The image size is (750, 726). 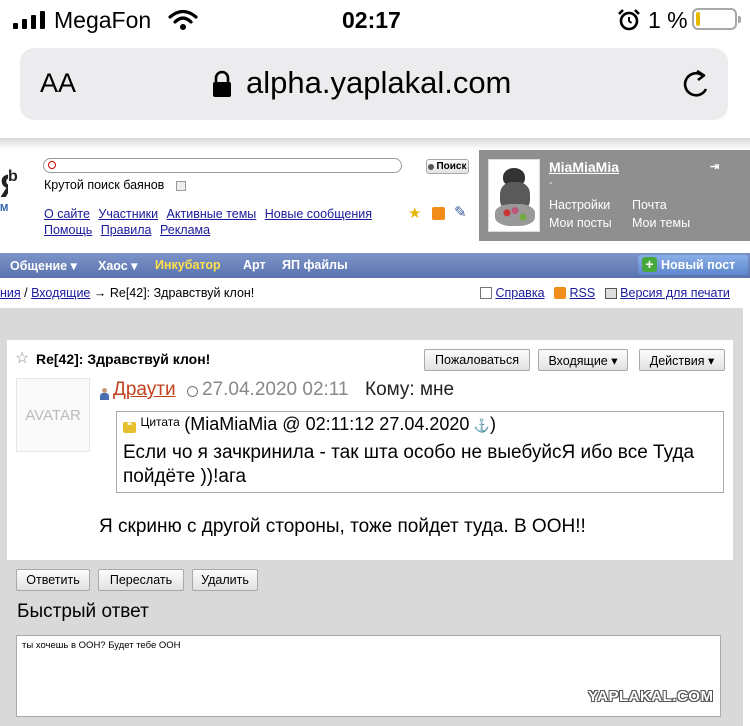 What do you see at coordinates (697, 85) in the screenshot?
I see `reload-icon` at bounding box center [697, 85].